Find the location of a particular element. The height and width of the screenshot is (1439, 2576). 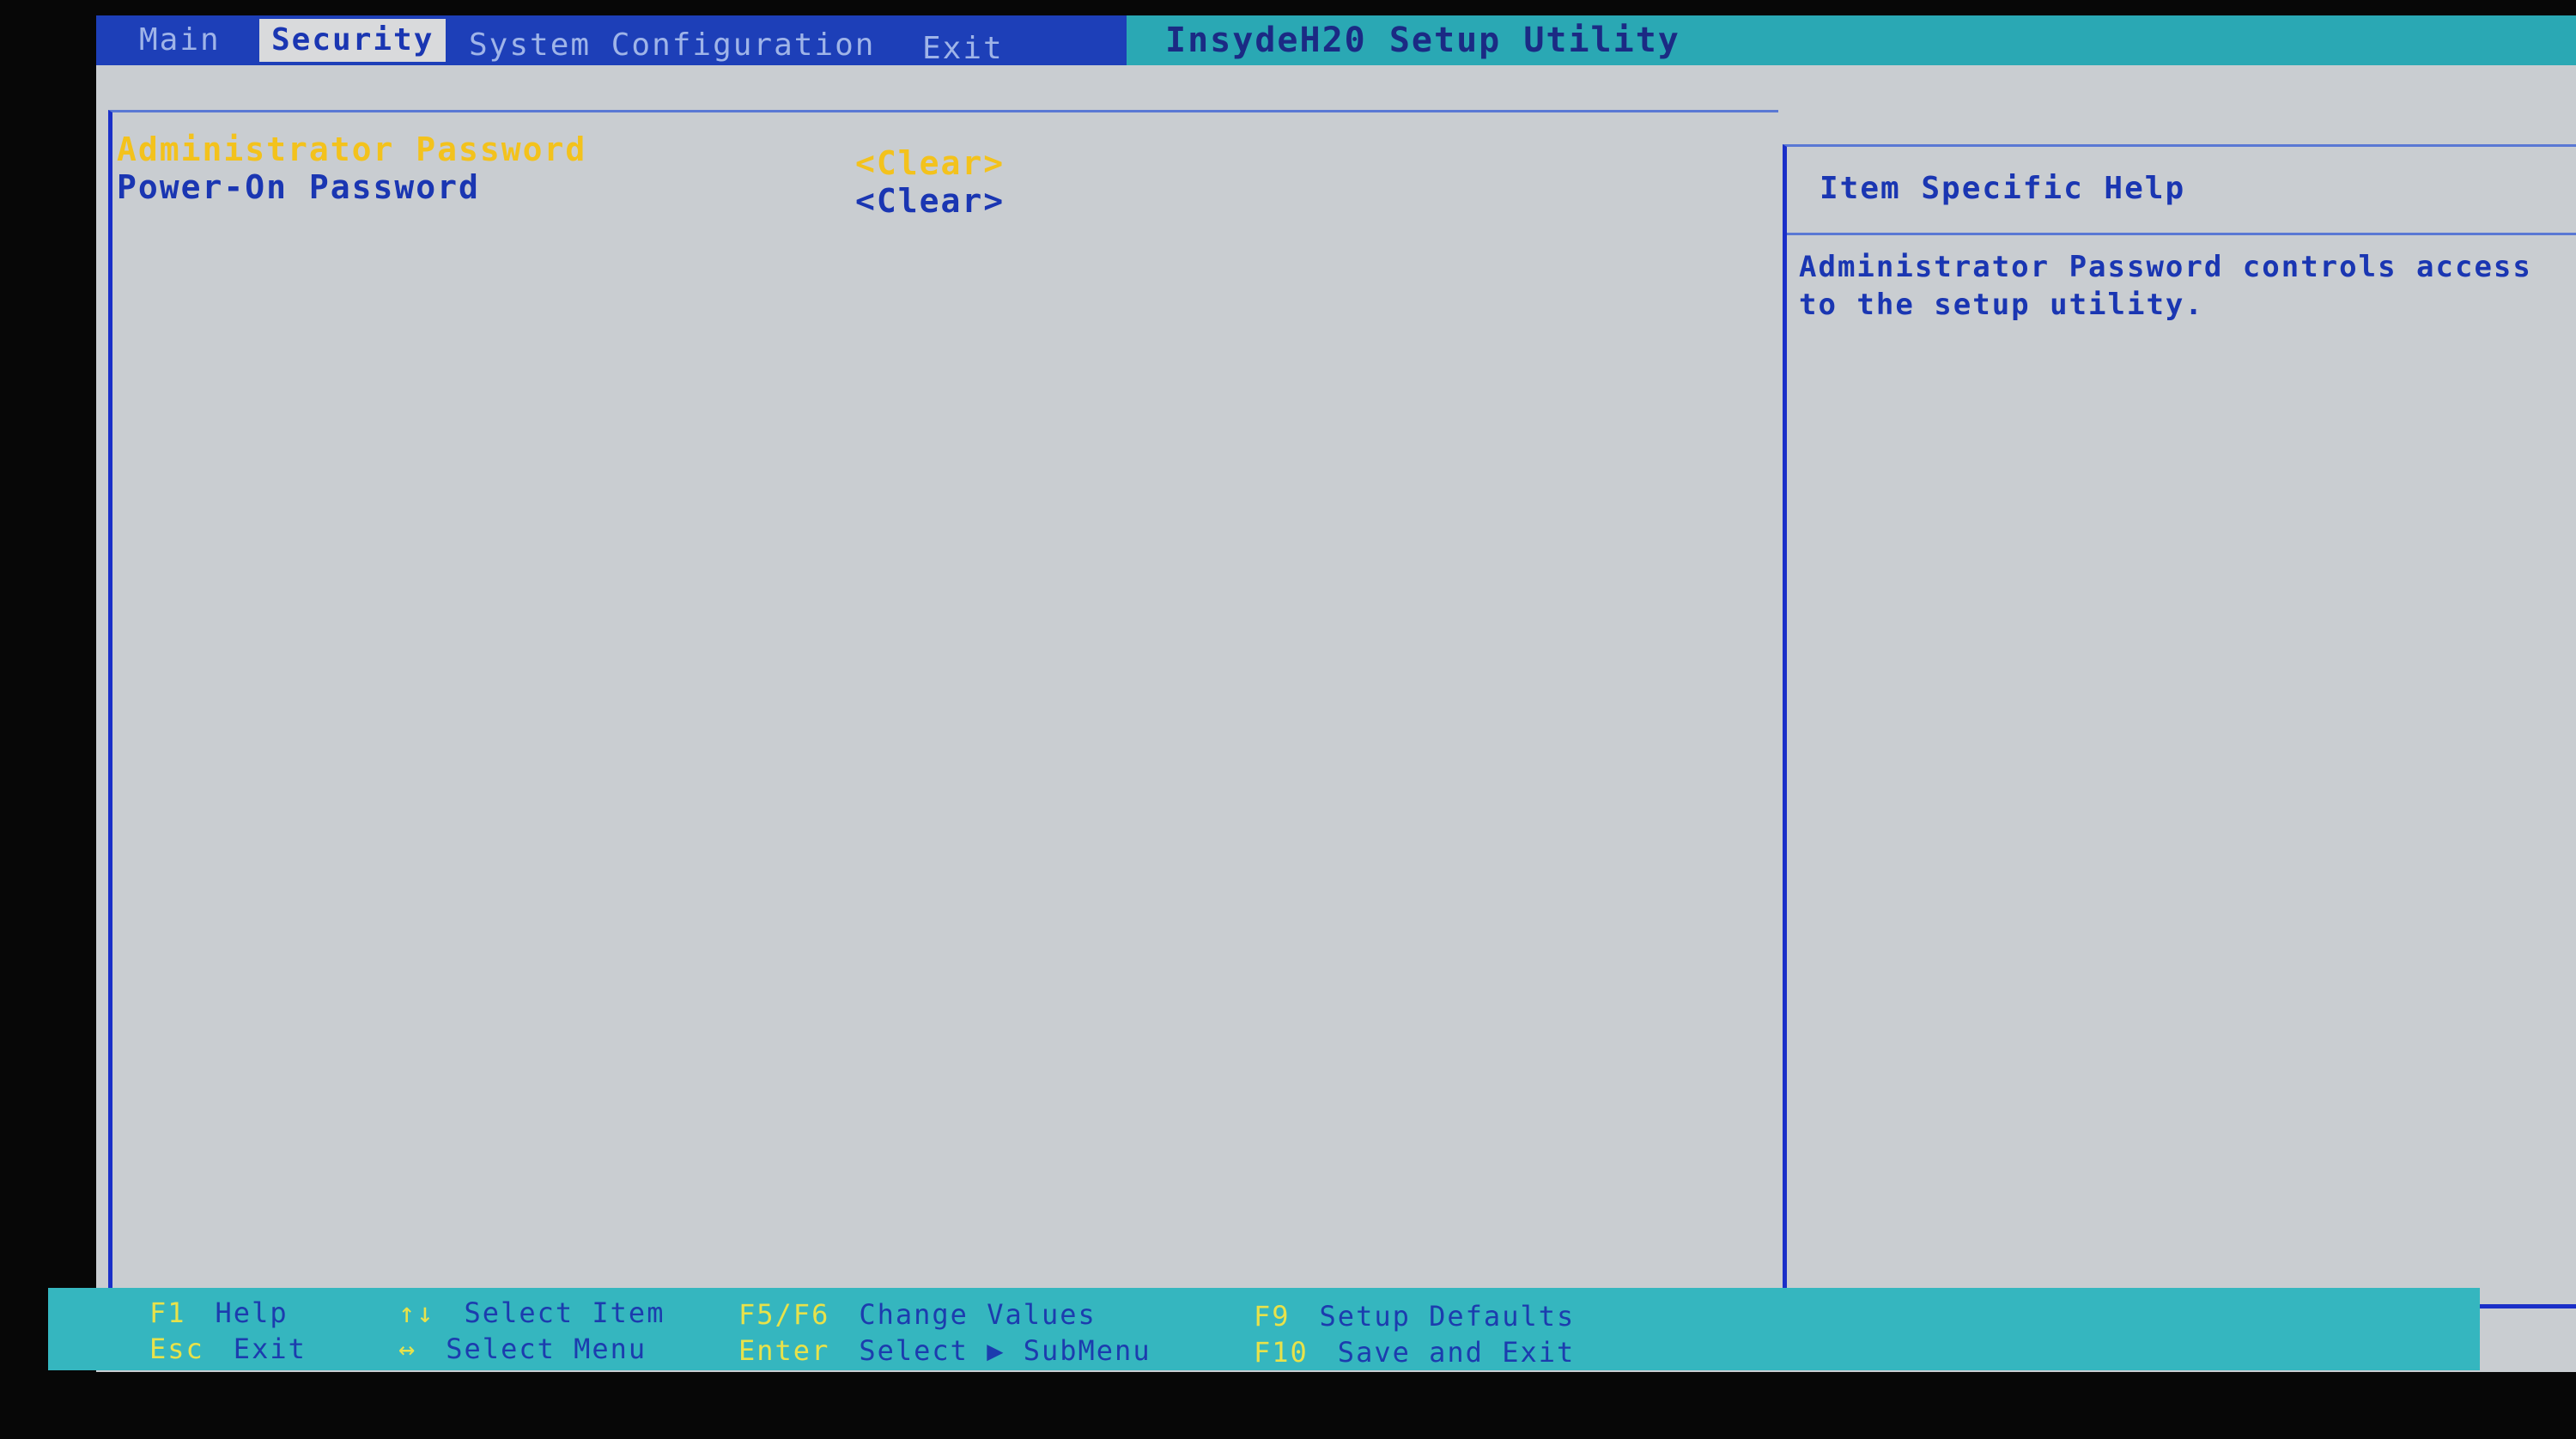

key-enter-desc: Select ▶ SubMenu is located at coordinates (1005, 1350).